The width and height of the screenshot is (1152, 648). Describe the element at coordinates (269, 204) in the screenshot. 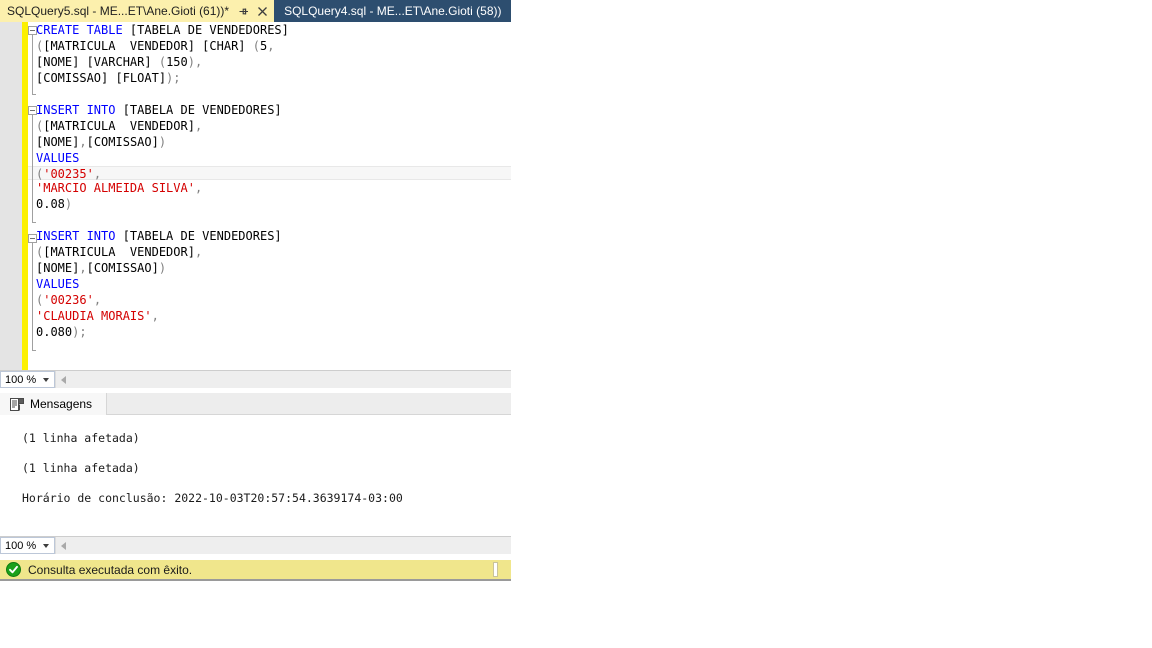

I see `code-line: 0.08)` at that location.